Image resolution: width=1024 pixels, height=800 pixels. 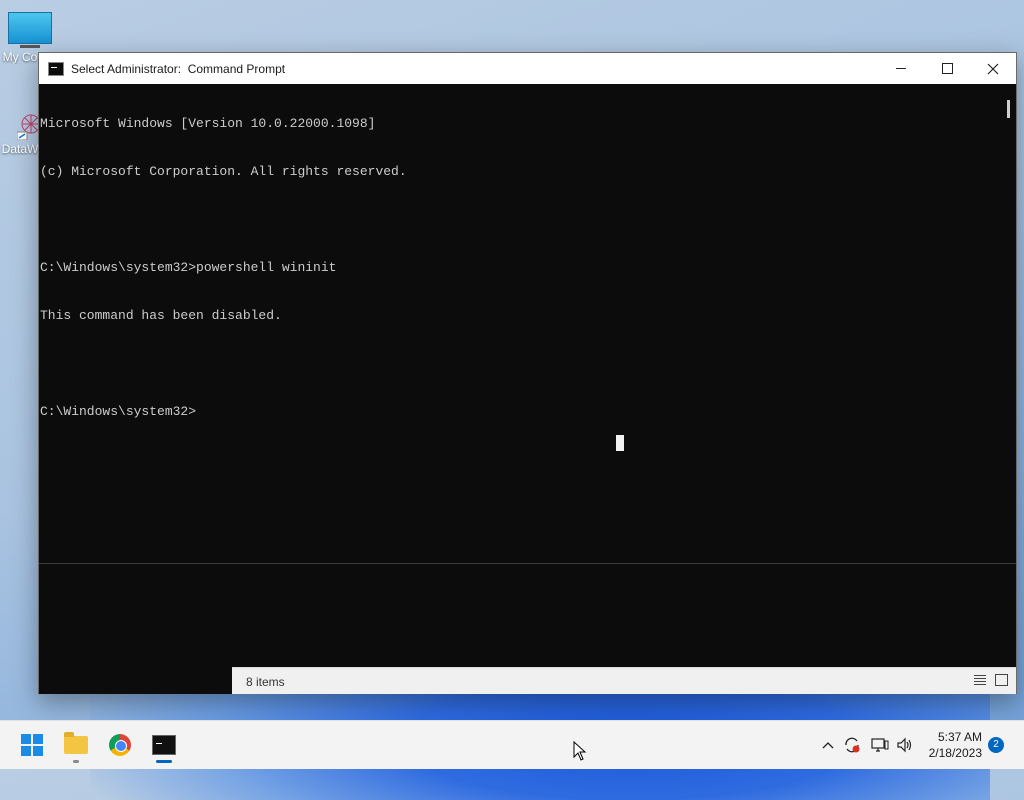 What do you see at coordinates (1007, 323) in the screenshot?
I see `vertical-scrollbar` at bounding box center [1007, 323].